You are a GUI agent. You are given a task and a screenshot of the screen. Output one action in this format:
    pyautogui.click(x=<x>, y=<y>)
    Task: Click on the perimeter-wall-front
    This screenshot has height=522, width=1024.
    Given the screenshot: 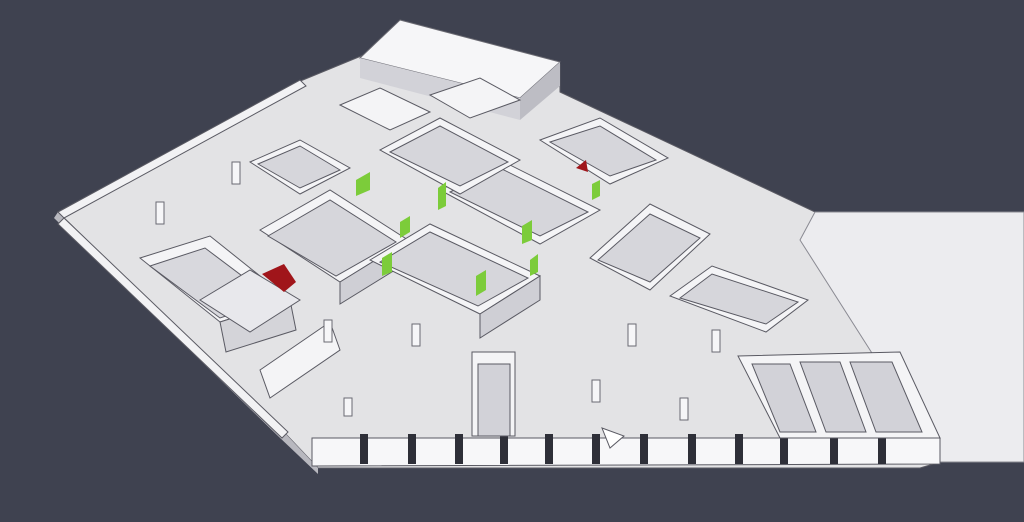 What is the action you would take?
    pyautogui.click(x=626, y=450)
    